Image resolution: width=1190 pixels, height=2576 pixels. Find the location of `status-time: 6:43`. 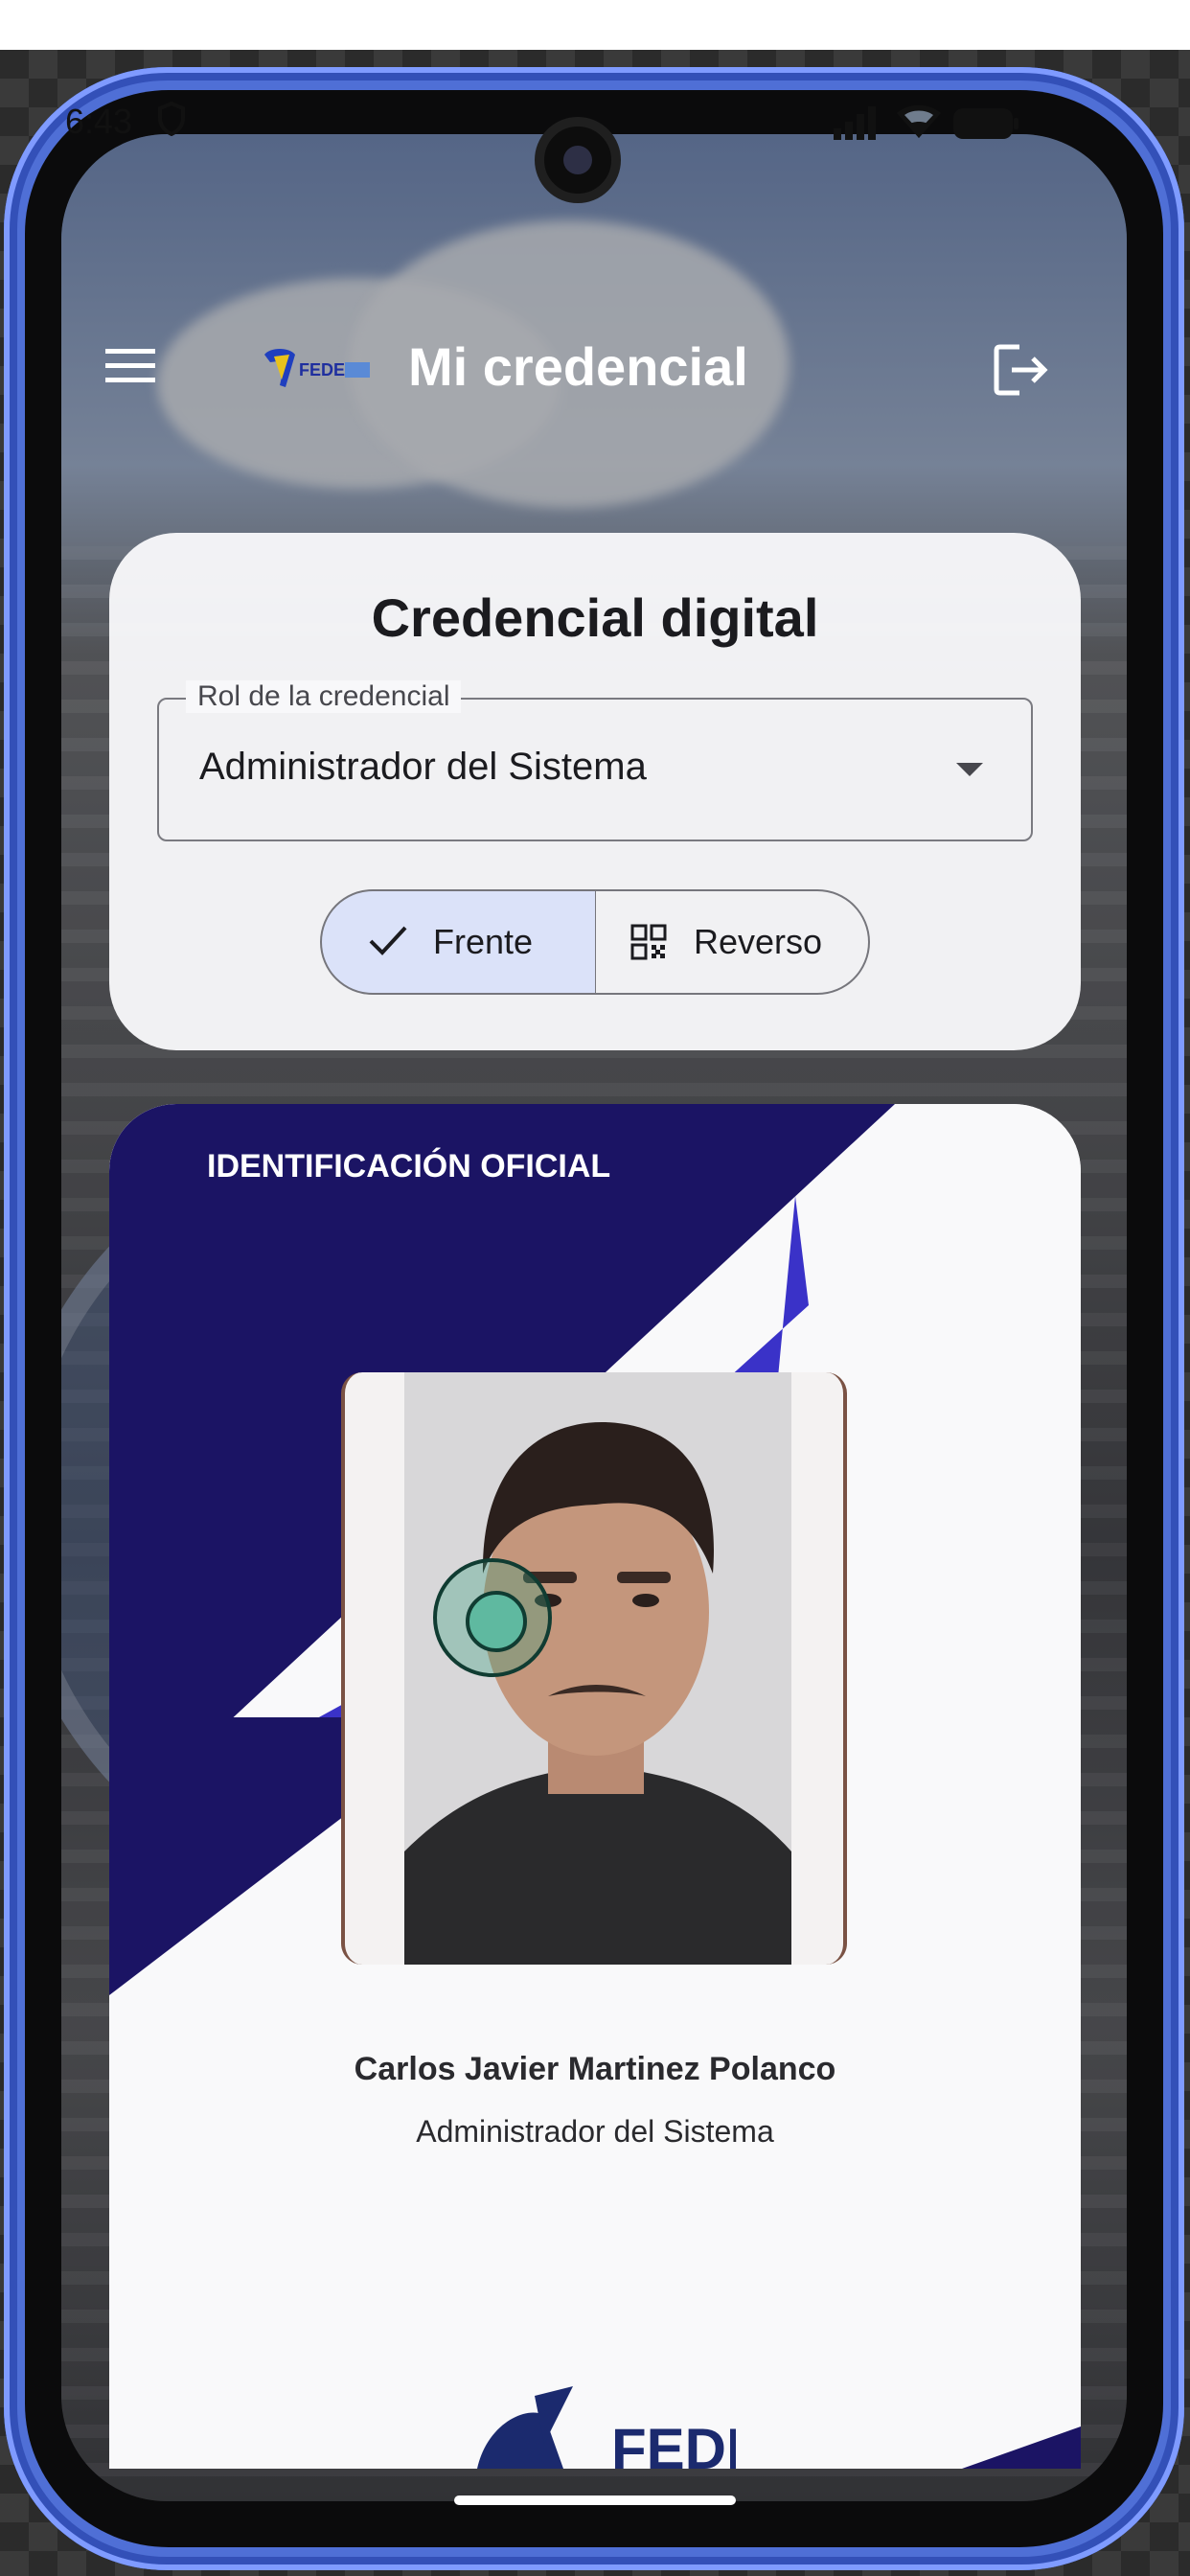

status-time: 6:43 is located at coordinates (99, 121).